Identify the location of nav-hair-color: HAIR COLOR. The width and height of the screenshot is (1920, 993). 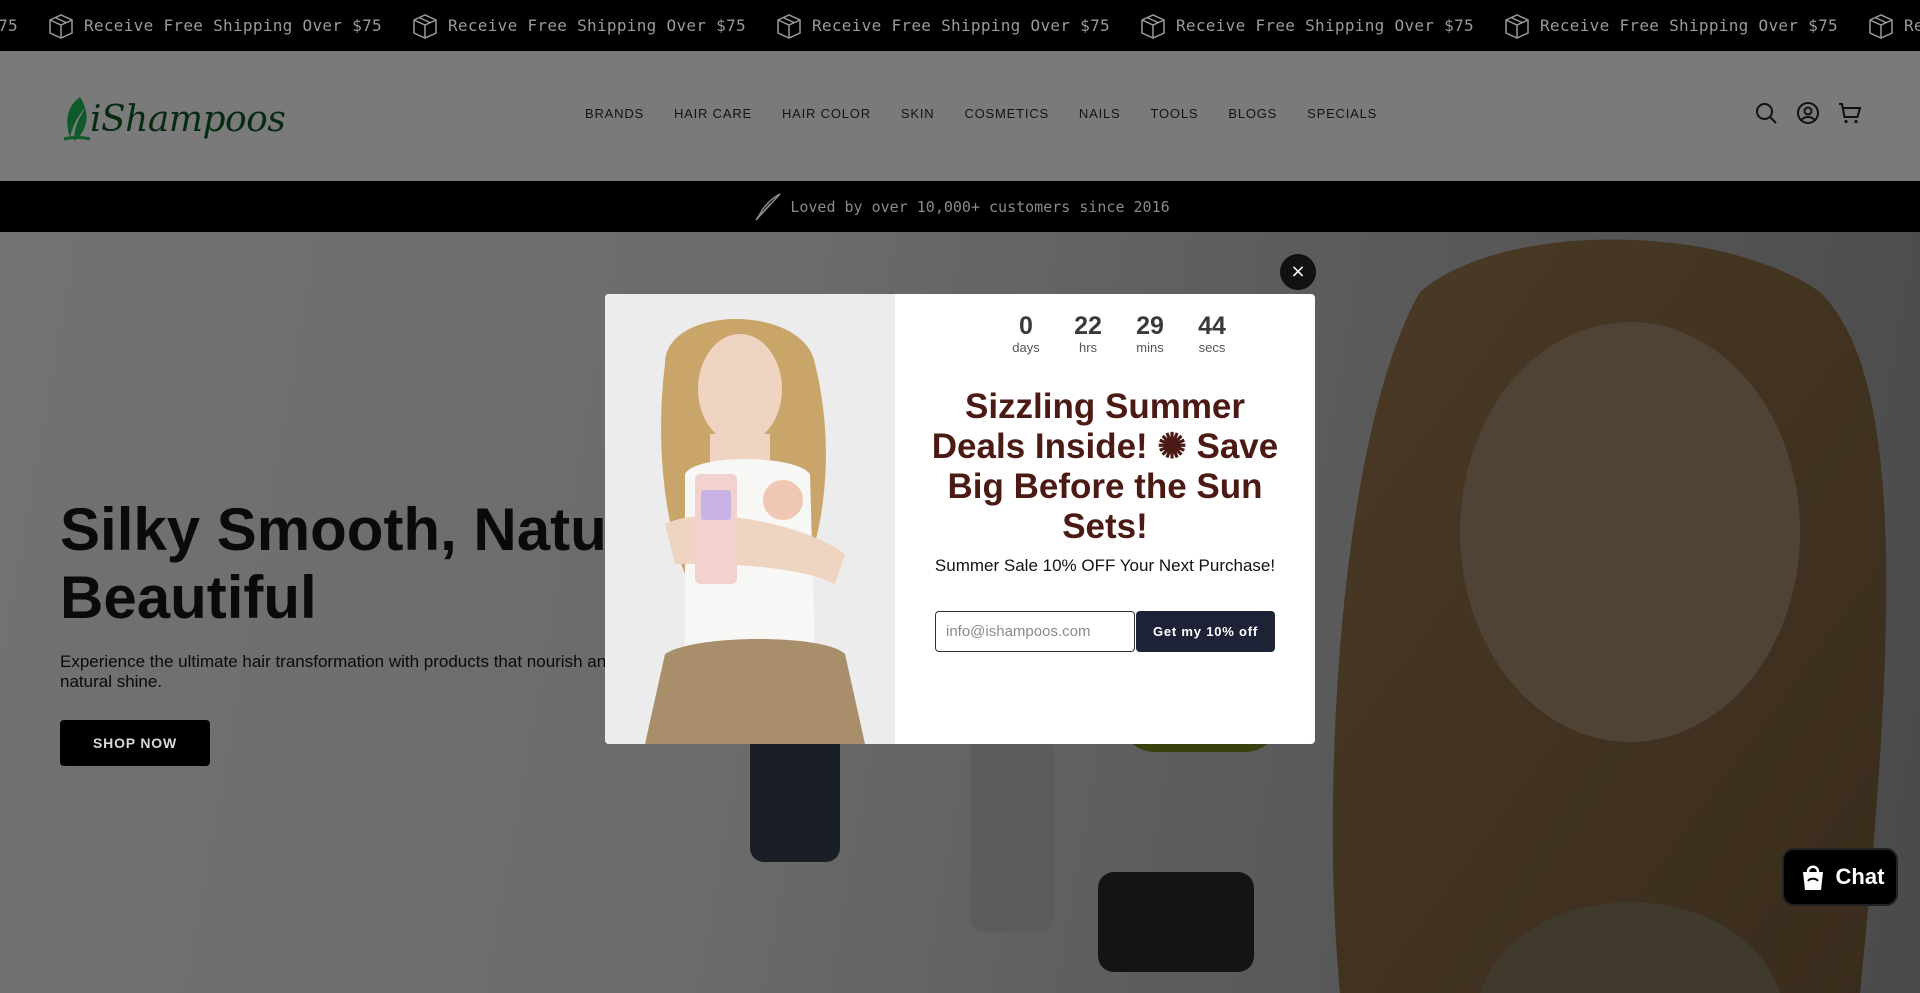
(826, 113).